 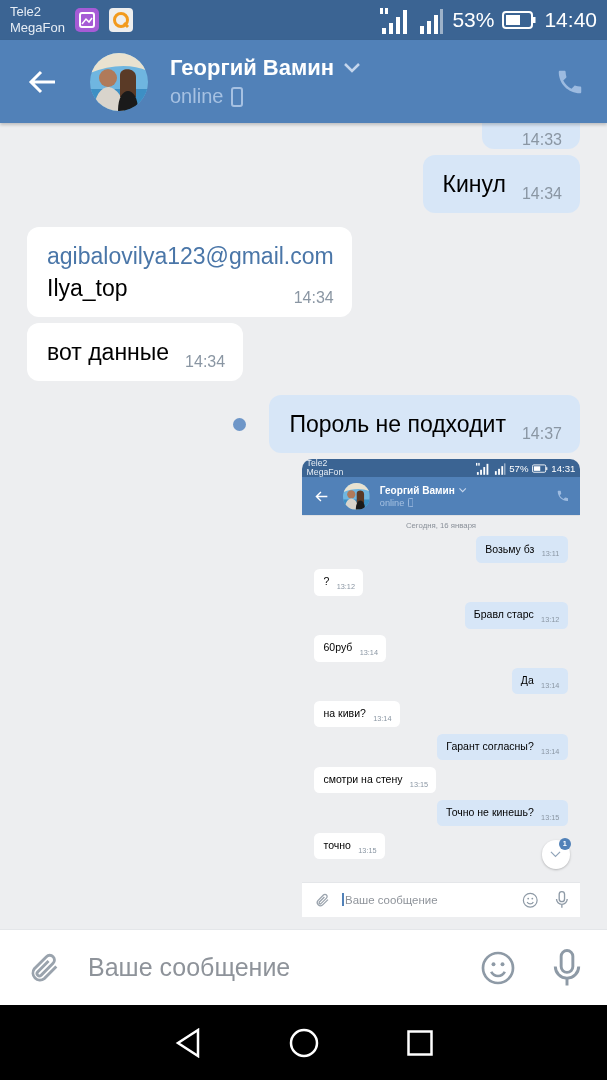 I want to click on message-time: 14:37, so click(x=541, y=434).